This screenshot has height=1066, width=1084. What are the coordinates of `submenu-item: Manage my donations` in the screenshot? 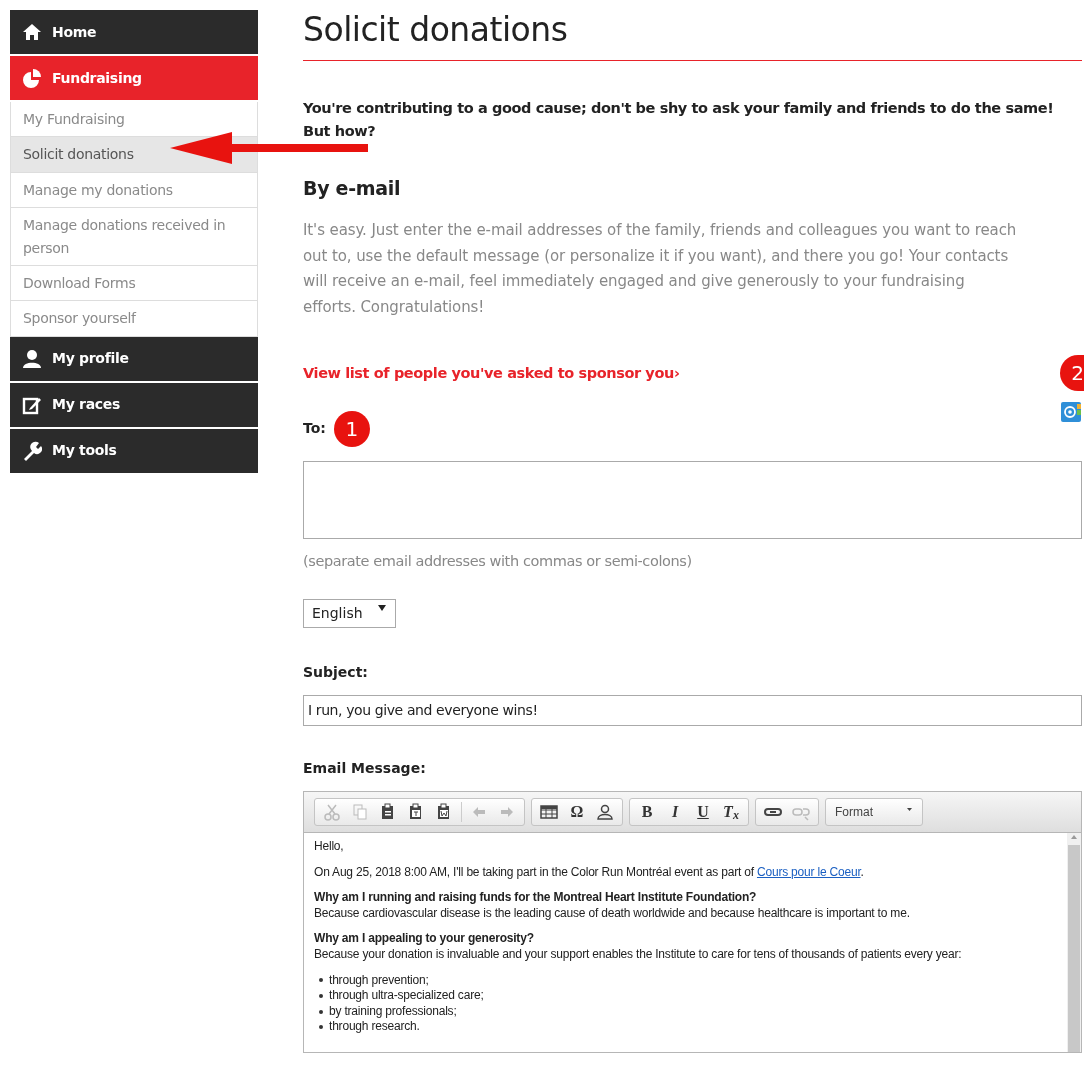 It's located at (134, 190).